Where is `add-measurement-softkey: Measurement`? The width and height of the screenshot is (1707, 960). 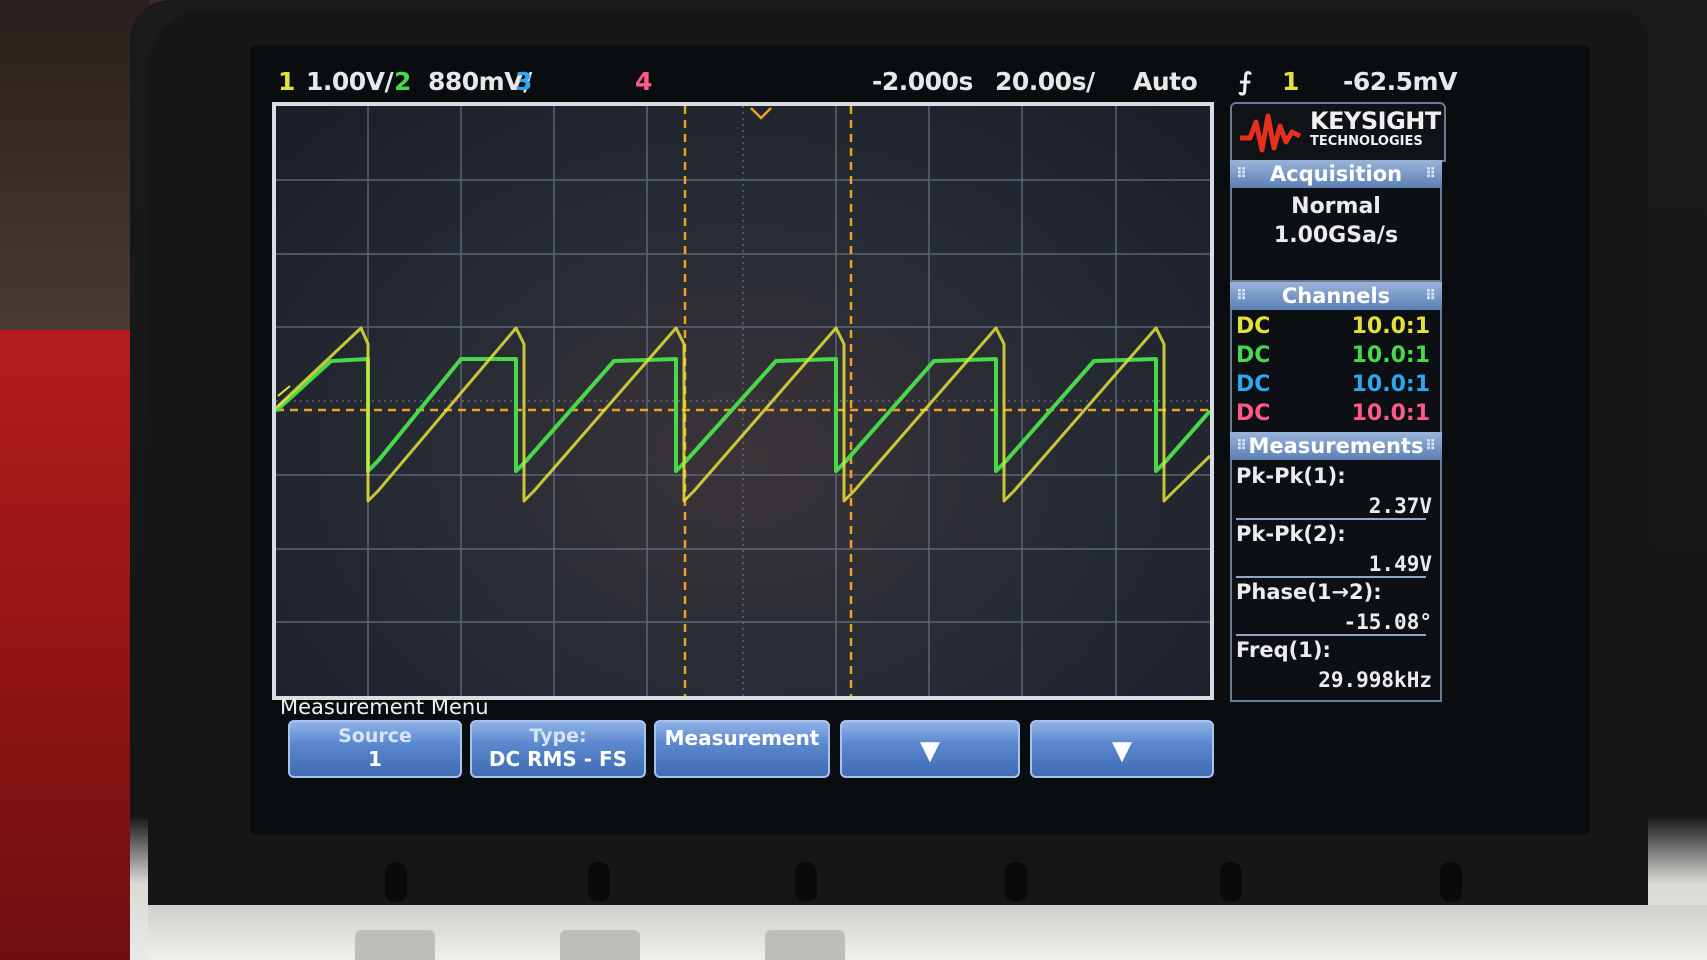 add-measurement-softkey: Measurement is located at coordinates (742, 749).